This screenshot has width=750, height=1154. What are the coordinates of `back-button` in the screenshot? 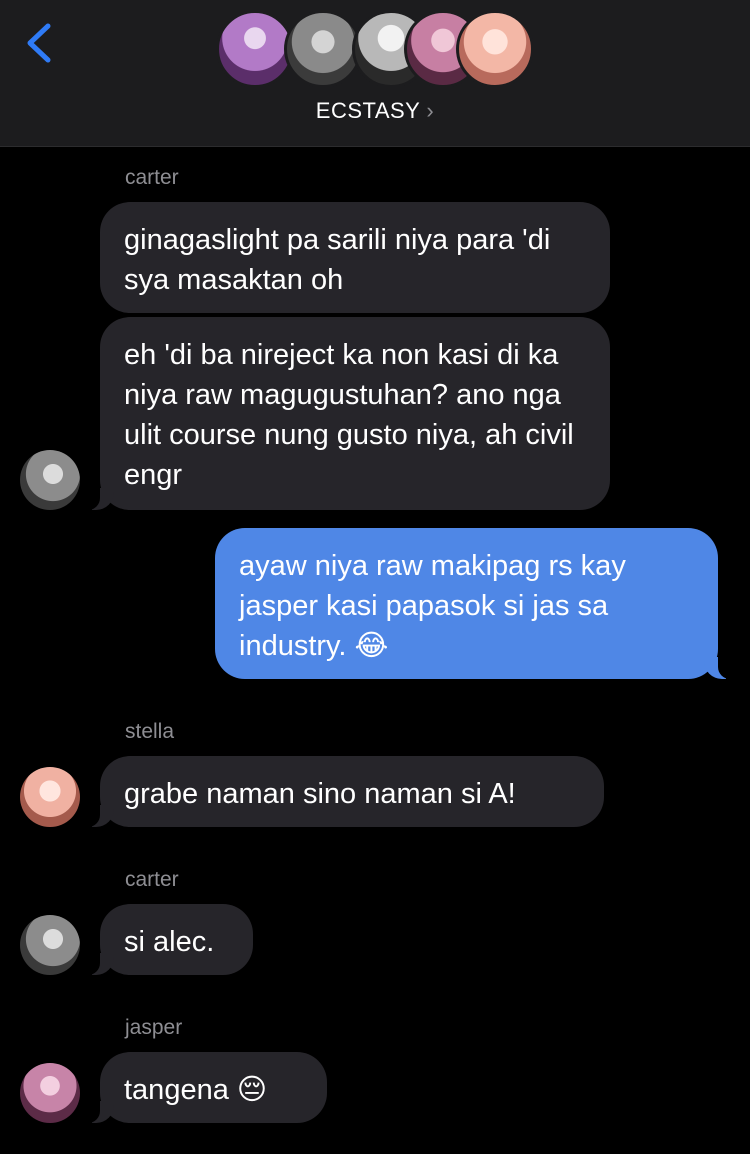 It's located at (42, 43).